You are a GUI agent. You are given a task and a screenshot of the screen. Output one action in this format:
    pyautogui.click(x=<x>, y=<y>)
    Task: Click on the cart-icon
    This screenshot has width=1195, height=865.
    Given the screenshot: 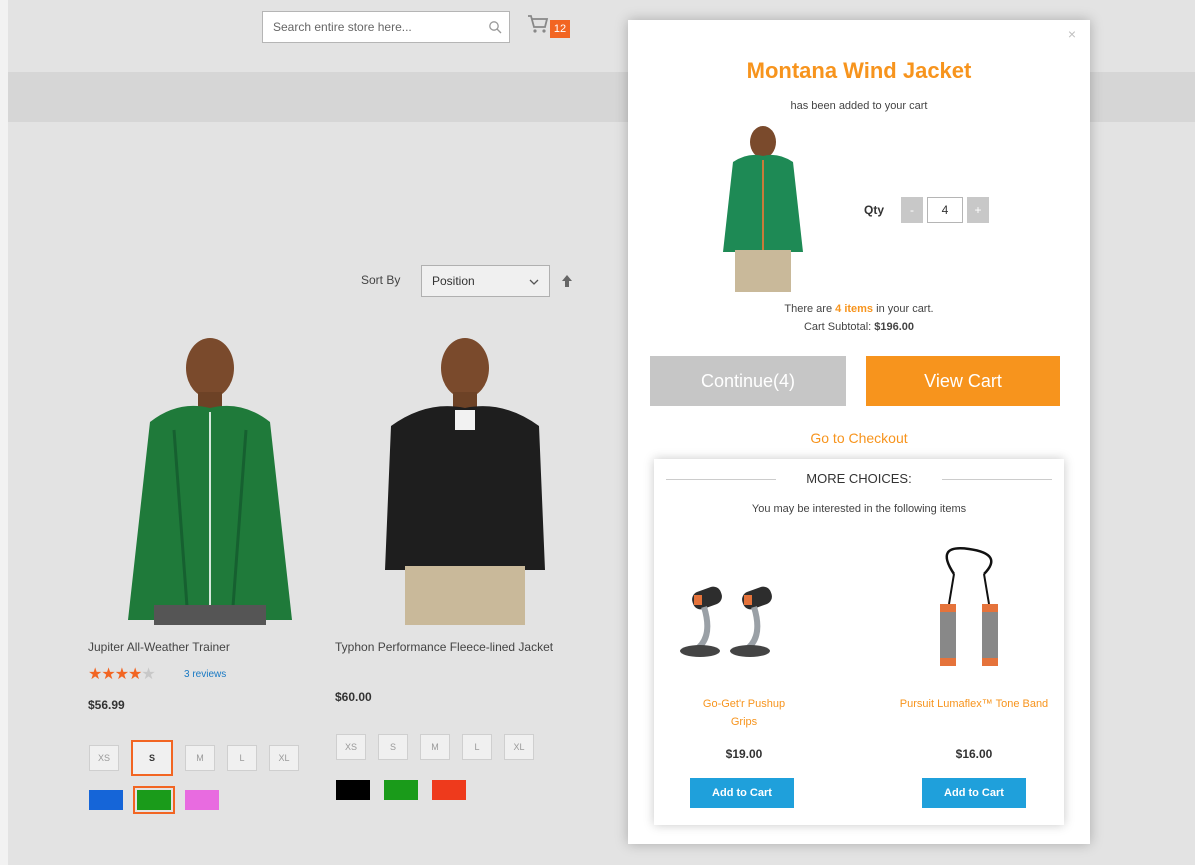 What is the action you would take?
    pyautogui.click(x=538, y=24)
    